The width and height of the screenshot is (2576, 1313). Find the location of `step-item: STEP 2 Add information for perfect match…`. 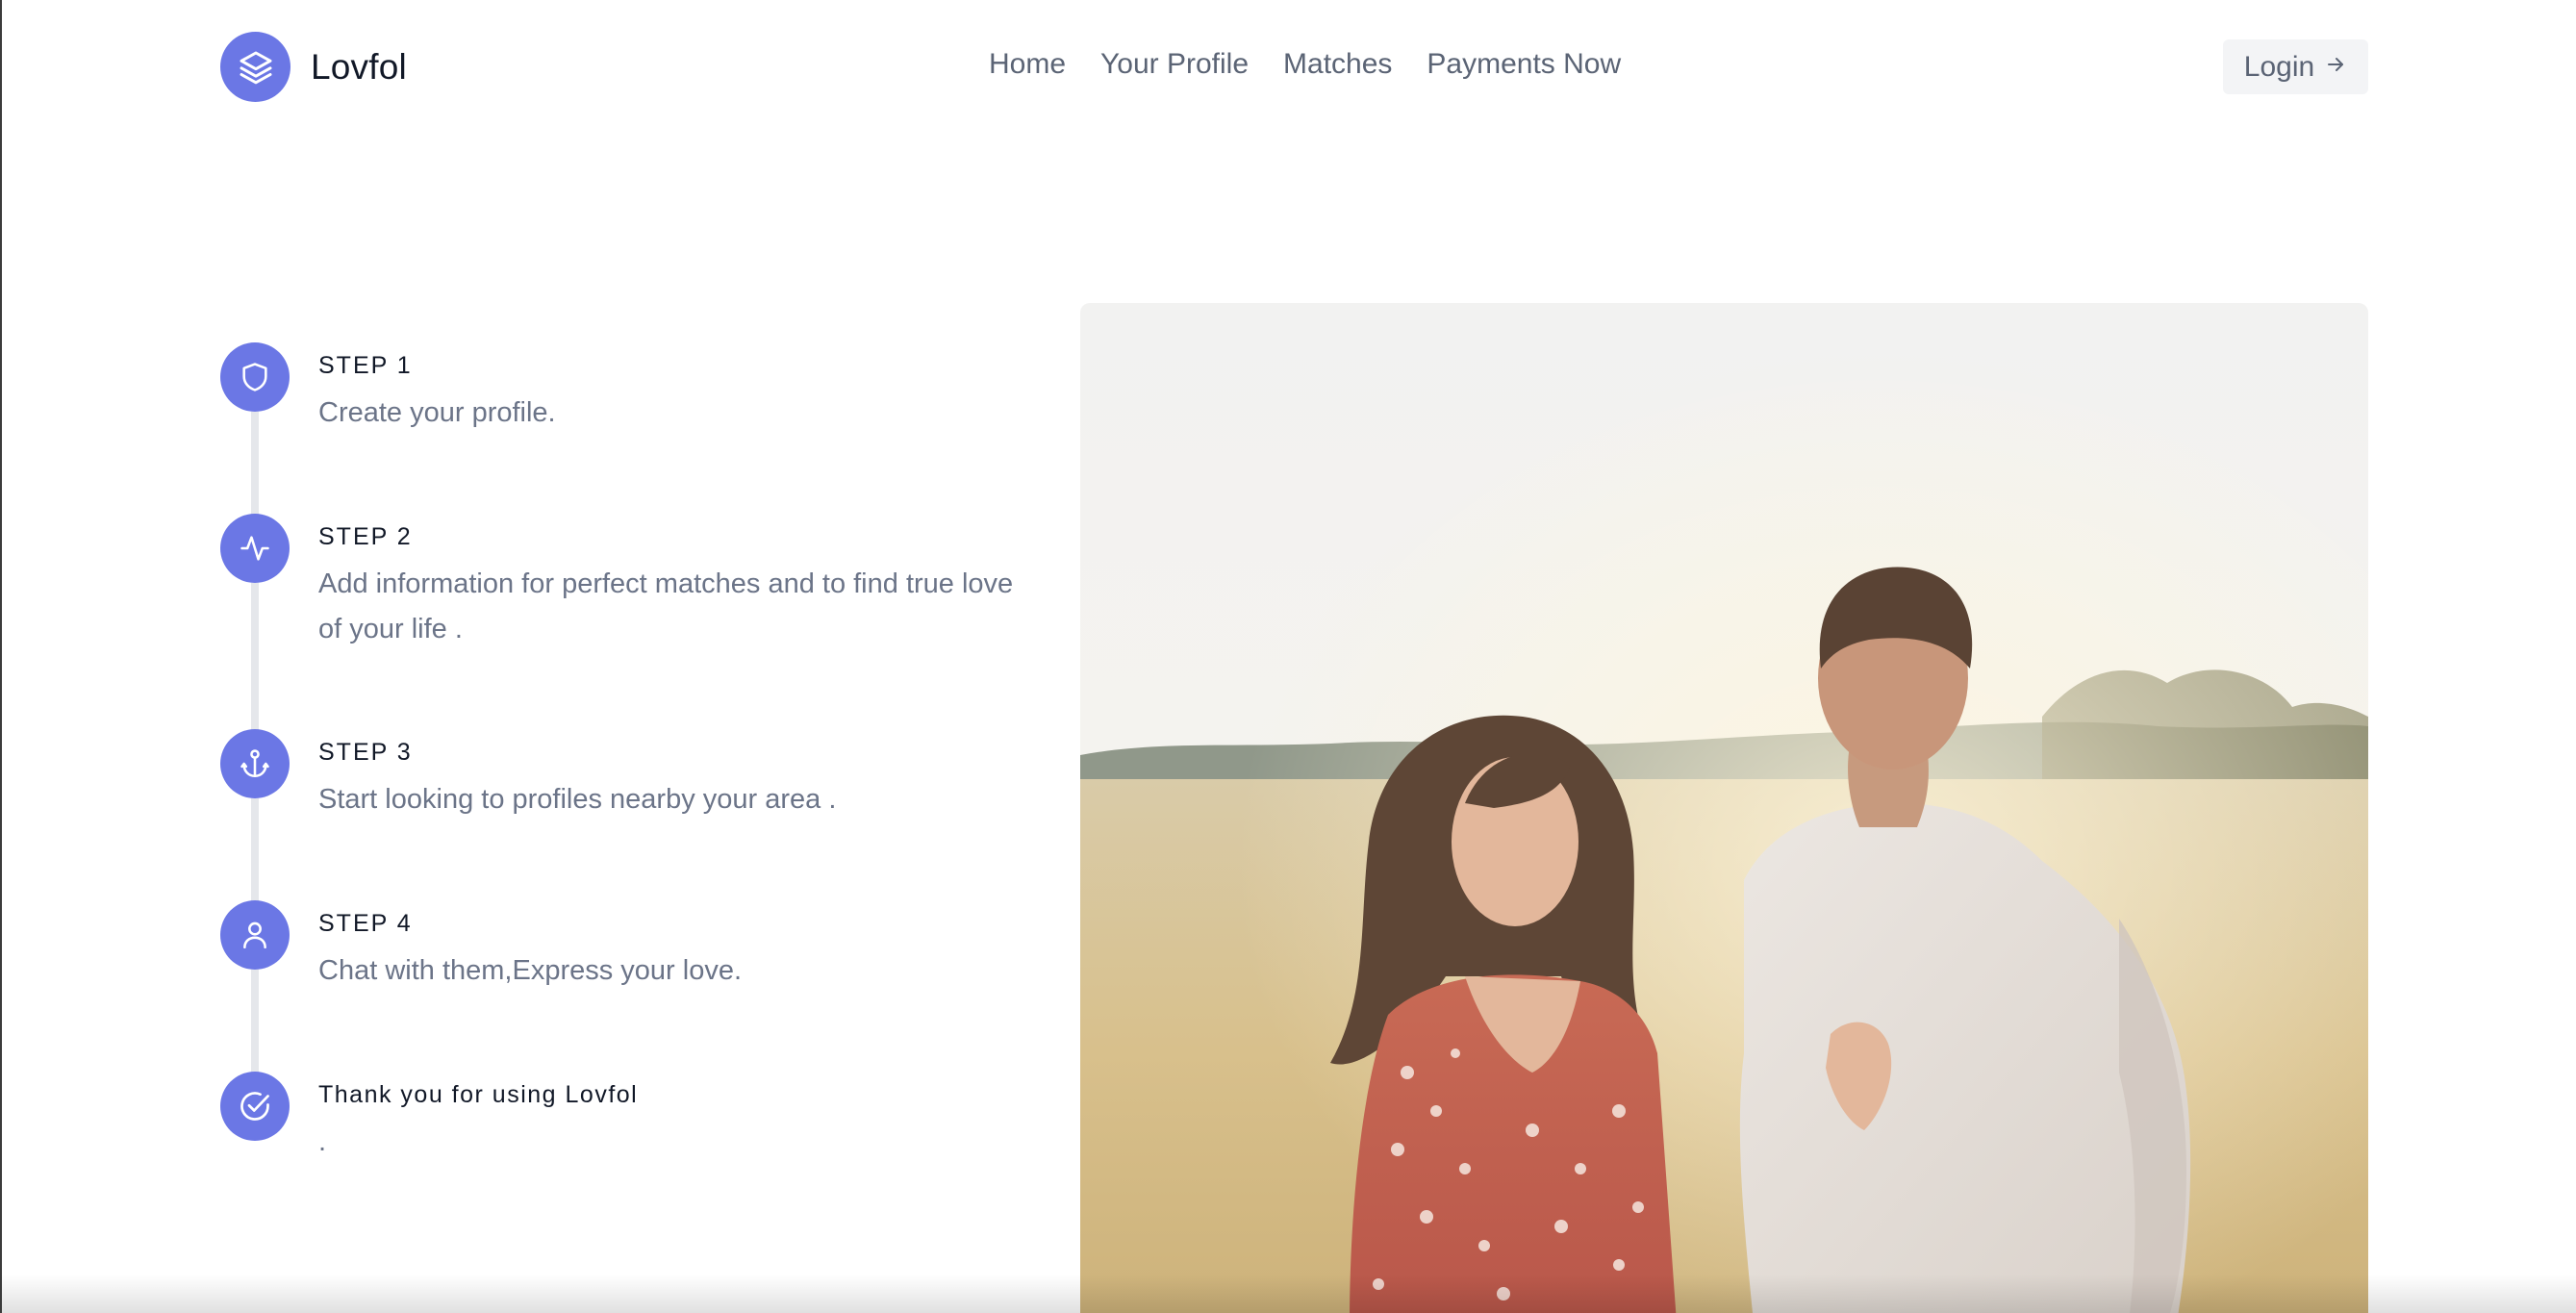

step-item: STEP 2 Add information for perfect match… is located at coordinates (620, 621).